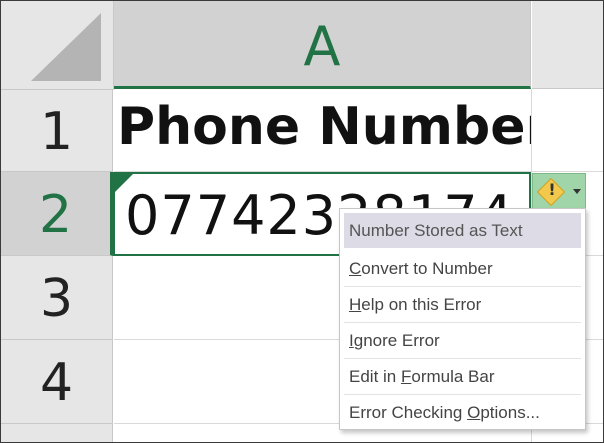  I want to click on menu-item-convert-to-number: Convert to Number, so click(462, 268).